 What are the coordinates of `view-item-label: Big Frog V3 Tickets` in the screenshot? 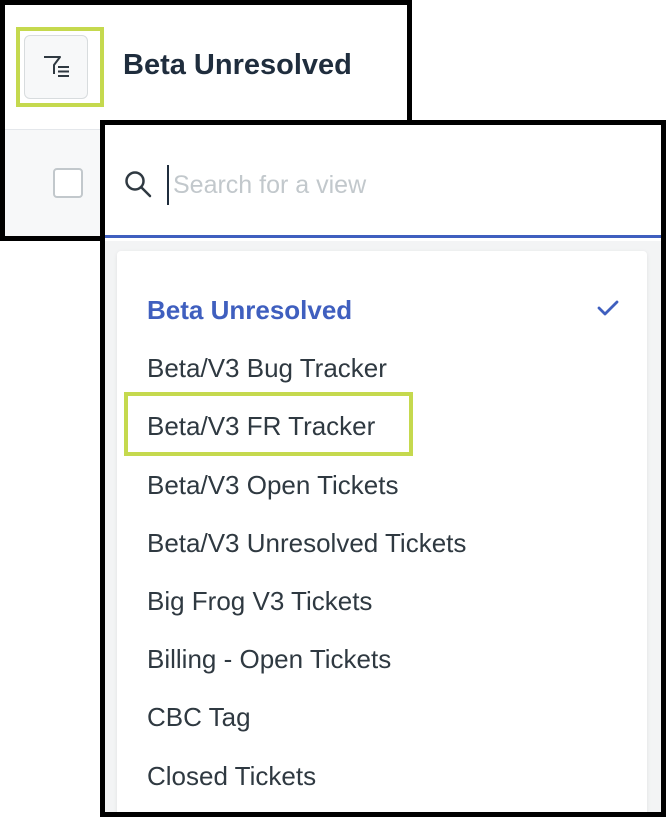 It's located at (260, 600).